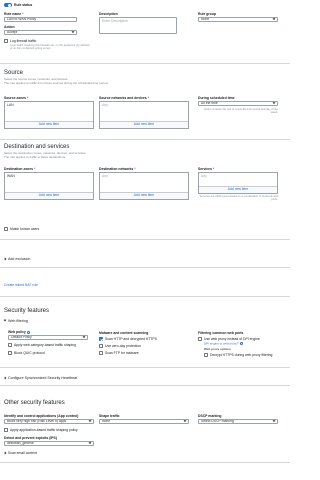 This screenshot has height=480, width=320. Describe the element at coordinates (138, 25) in the screenshot. I see `description-input: Enter Description` at that location.